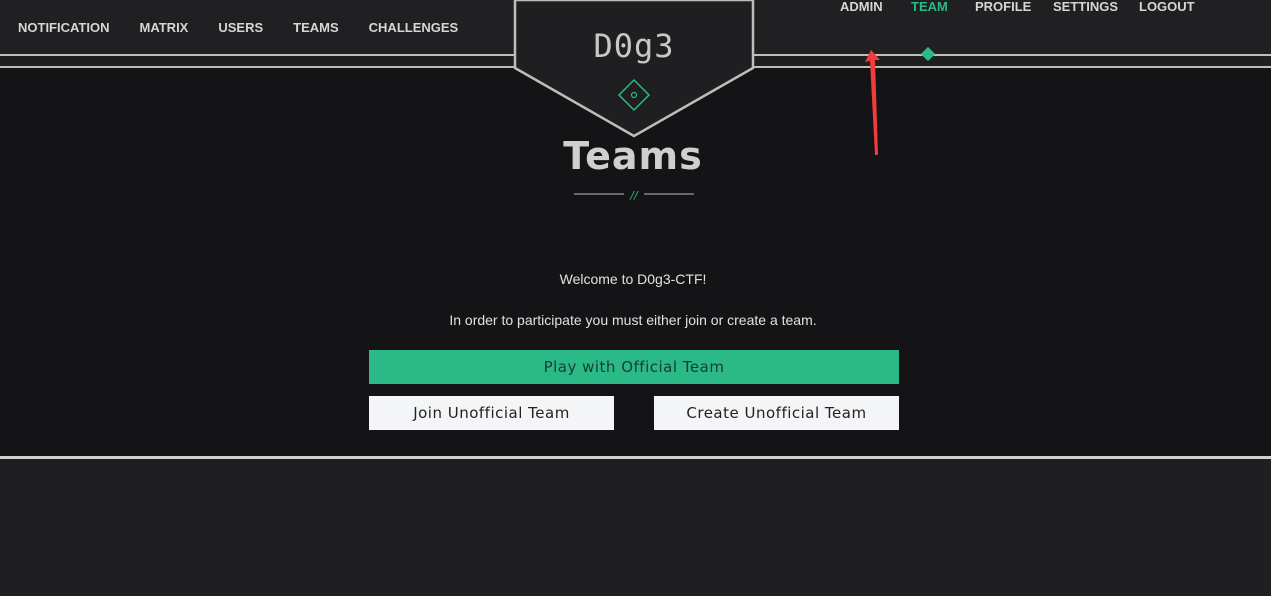 Image resolution: width=1271 pixels, height=596 pixels. Describe the element at coordinates (872, 102) in the screenshot. I see `annotation-arrow-icon` at that location.